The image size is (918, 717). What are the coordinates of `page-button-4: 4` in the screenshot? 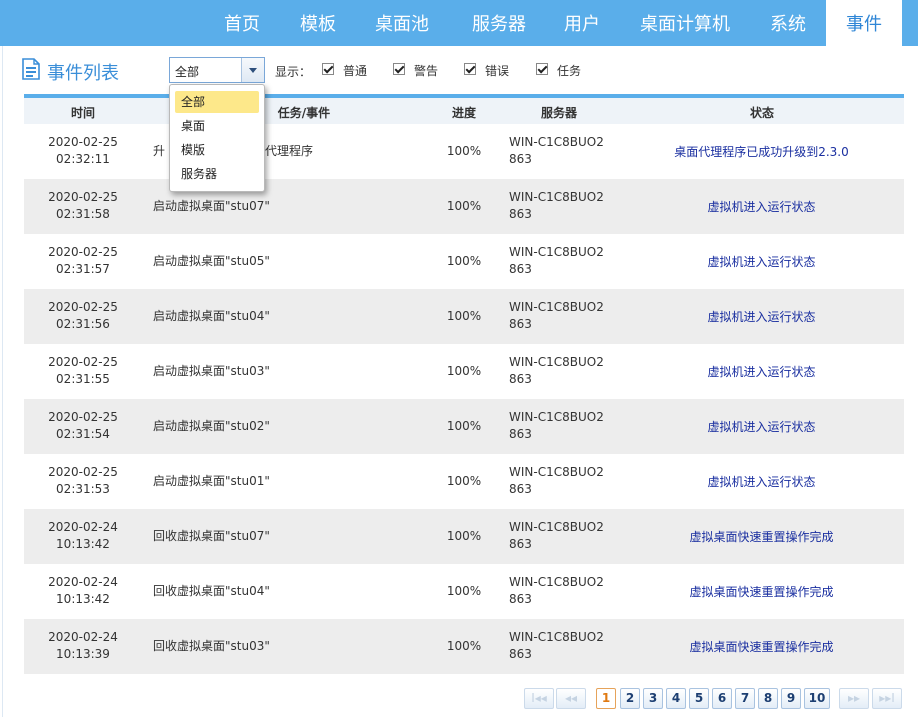 It's located at (676, 698).